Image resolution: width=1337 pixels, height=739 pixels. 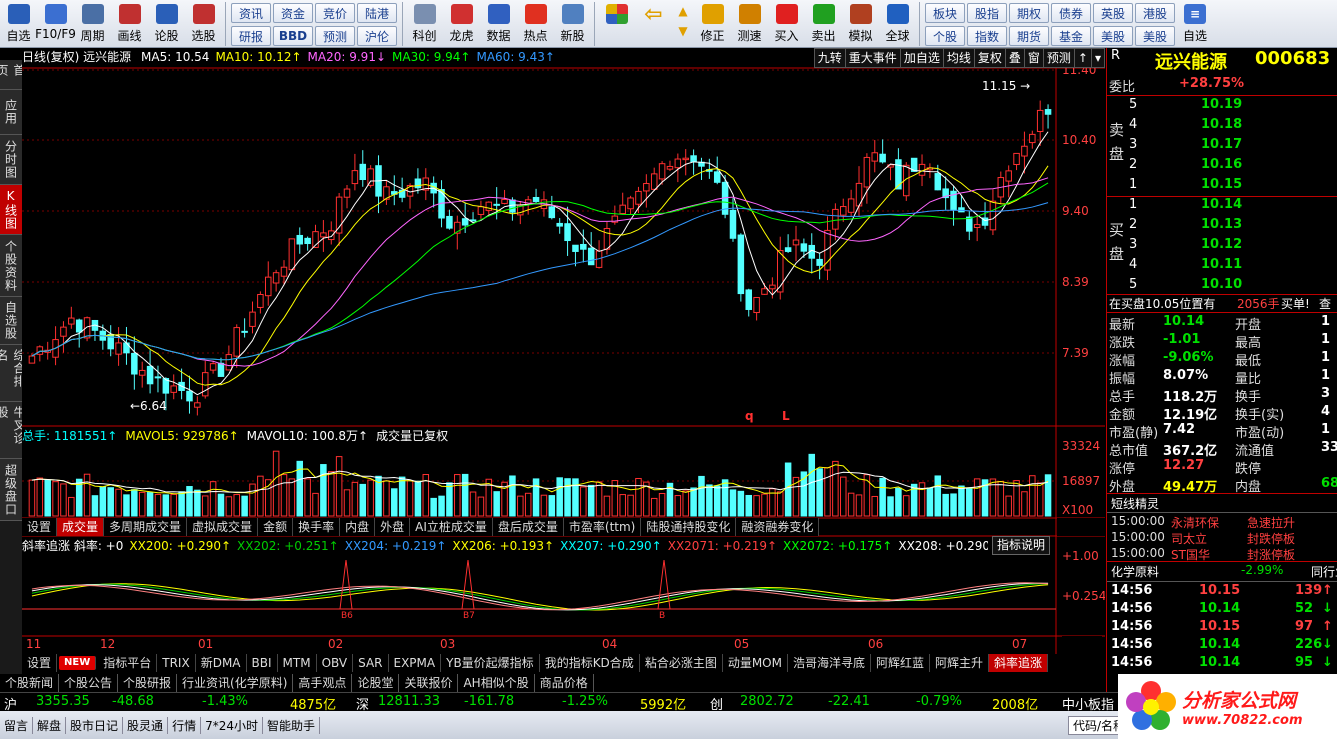 What do you see at coordinates (317, 527) in the screenshot?
I see `volume-tab: 换手率` at bounding box center [317, 527].